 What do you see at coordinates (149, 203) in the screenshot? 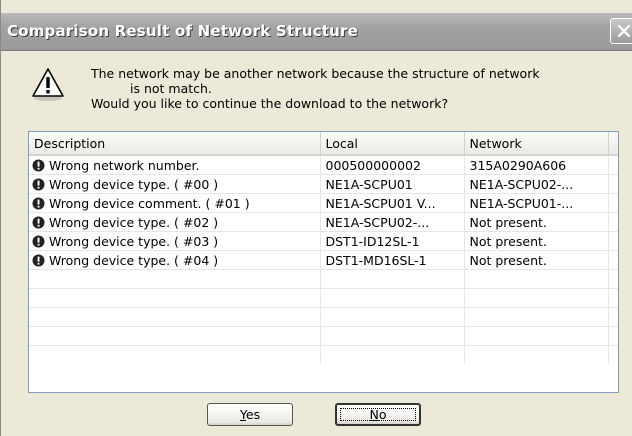
I see `row-description-text: Wrong device comment. ( #01 )` at bounding box center [149, 203].